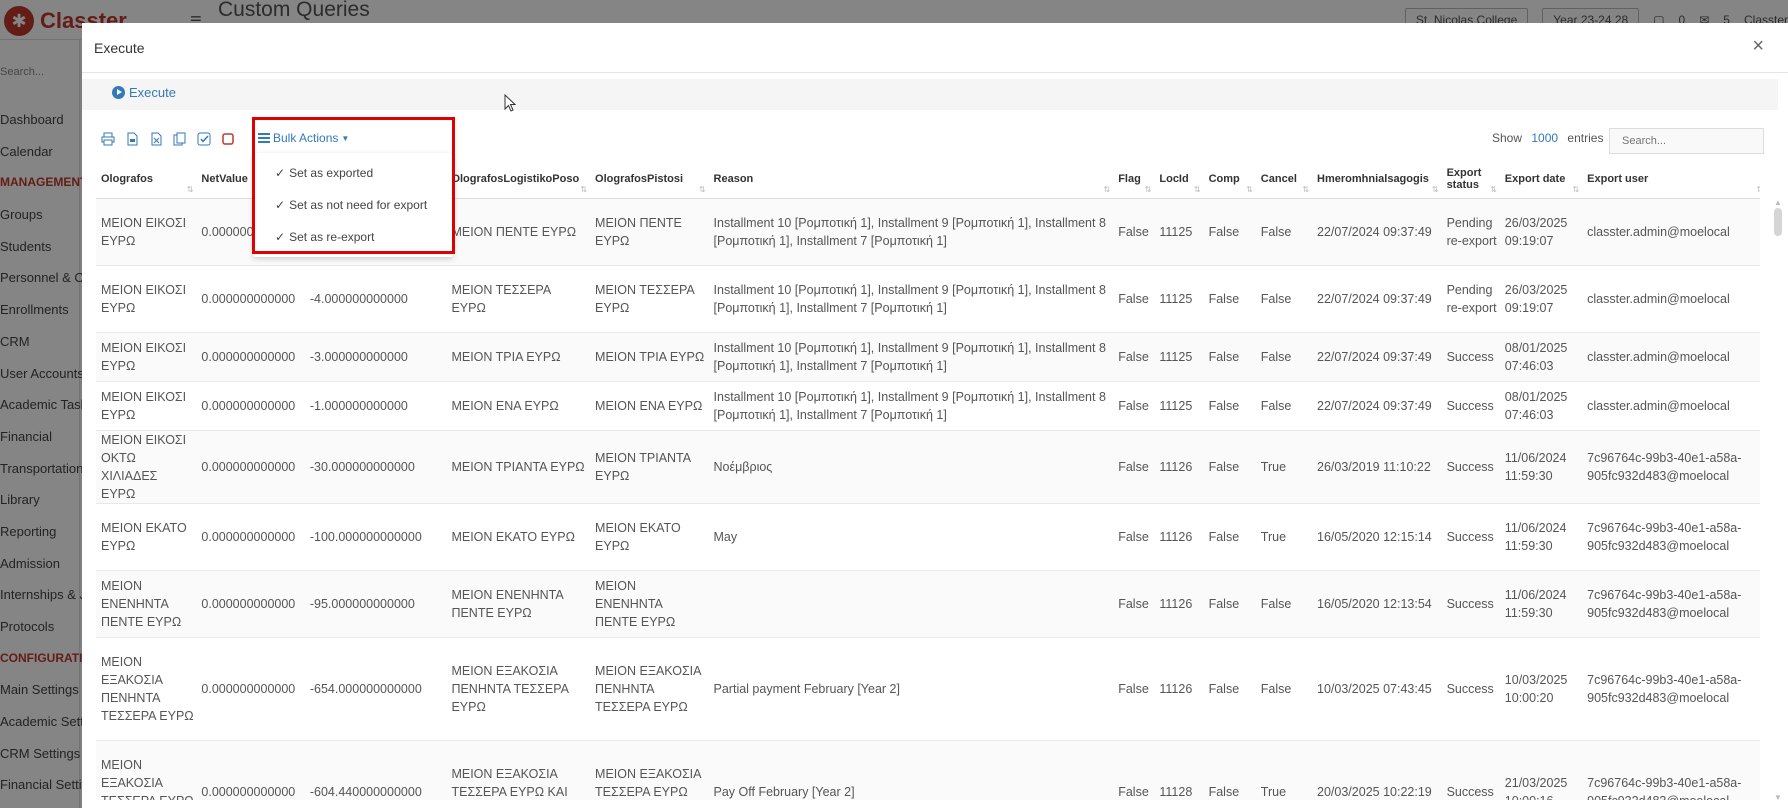 This screenshot has width=1788, height=808. I want to click on table-cell: -3.000000000000, so click(375, 357).